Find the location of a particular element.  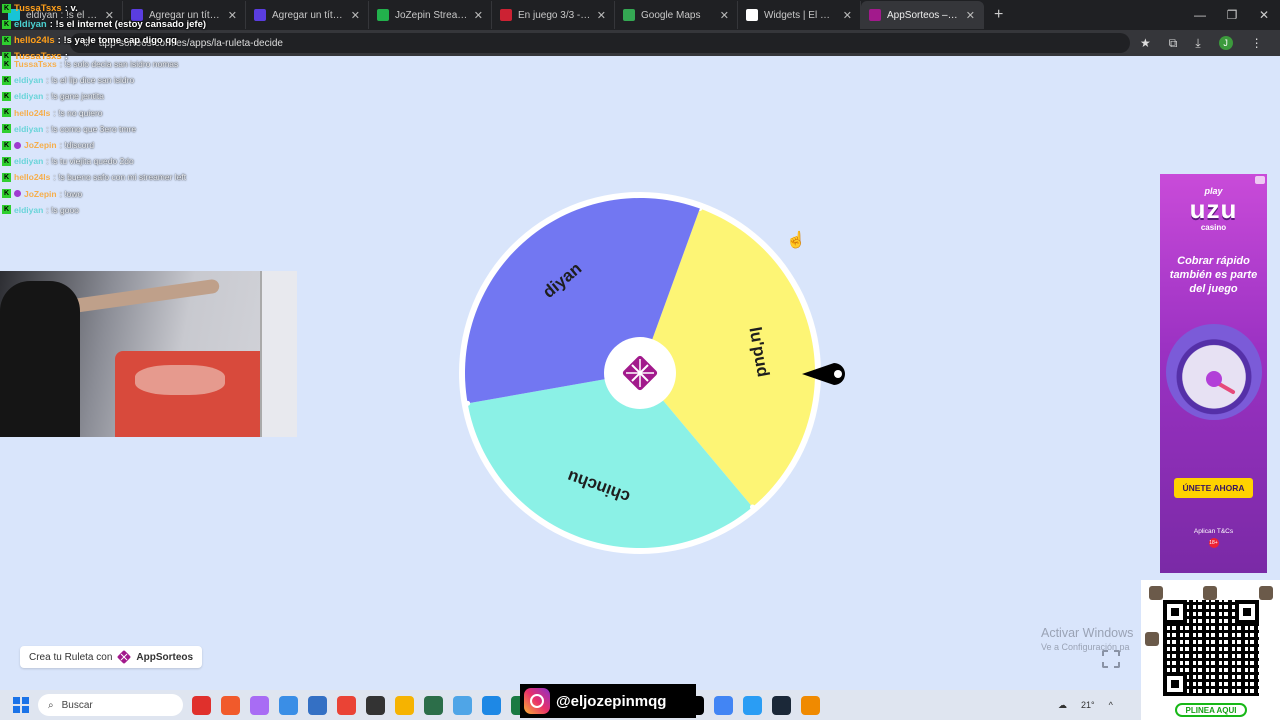

instagram-icon is located at coordinates (537, 701).